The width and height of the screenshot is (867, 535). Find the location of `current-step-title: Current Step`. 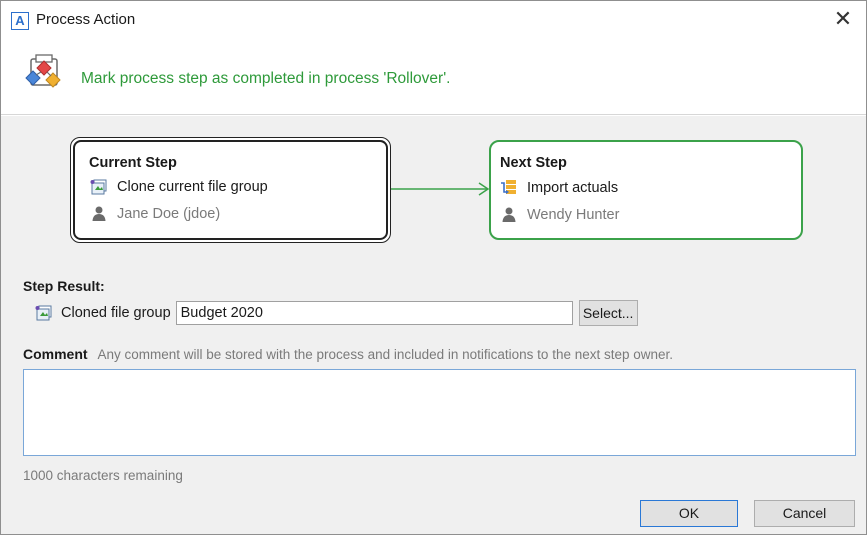

current-step-title: Current Step is located at coordinates (133, 163).